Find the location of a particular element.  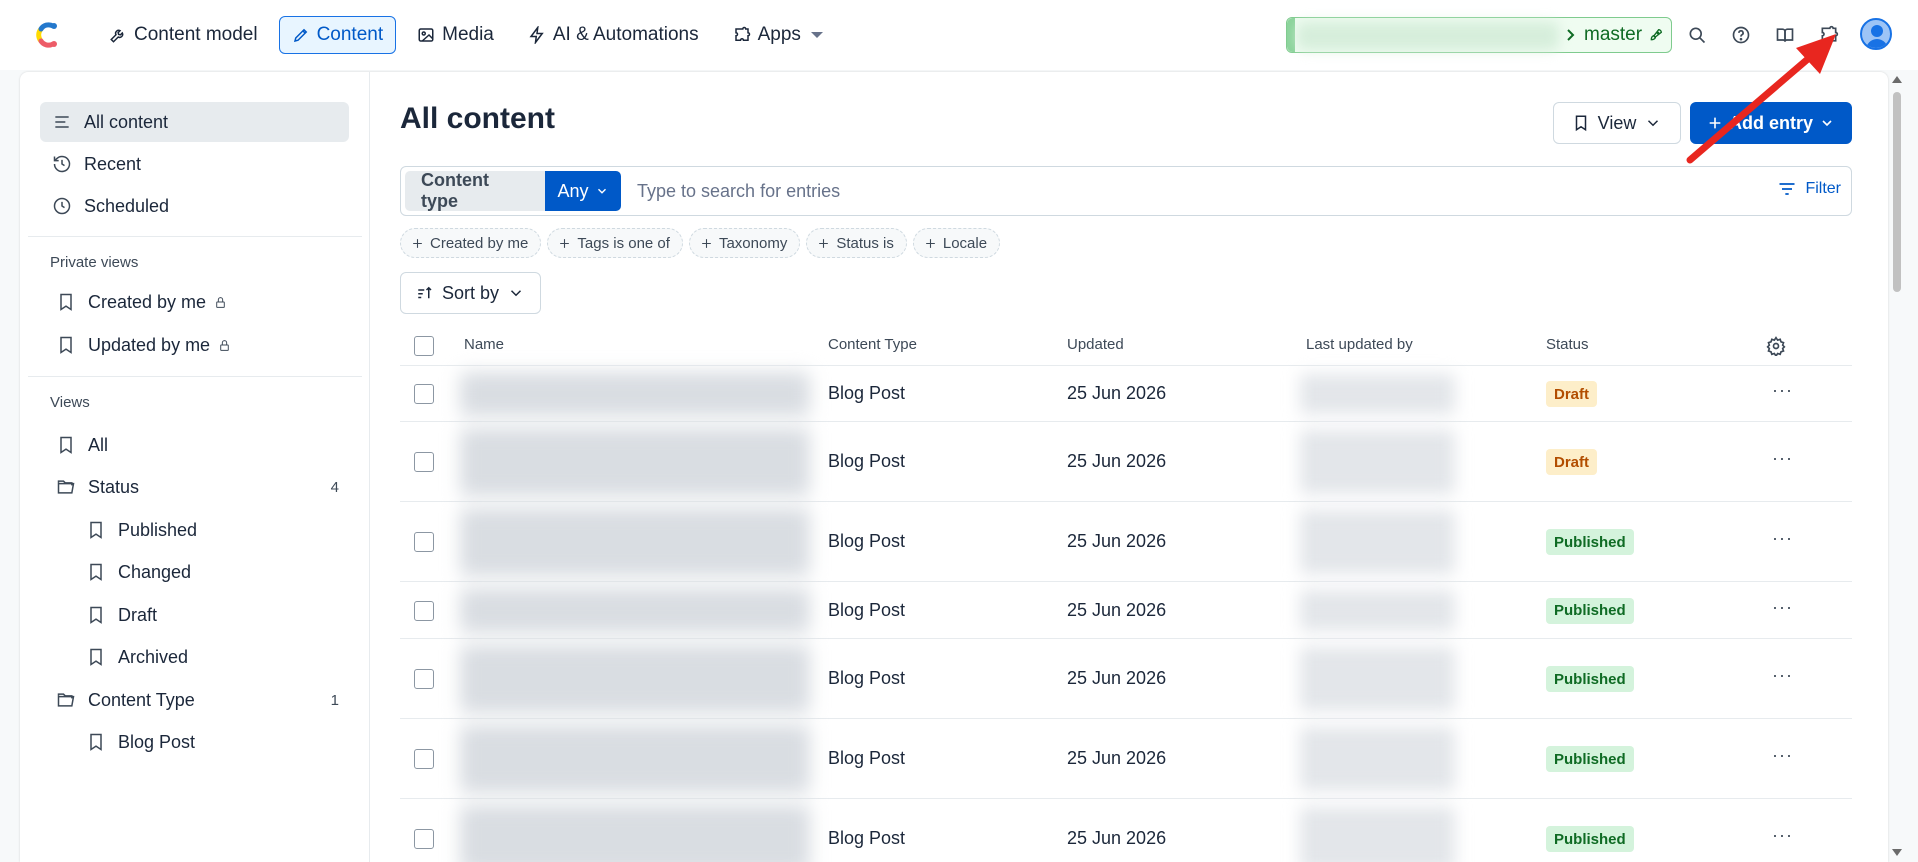

bookmark-icon is located at coordinates (66, 302).